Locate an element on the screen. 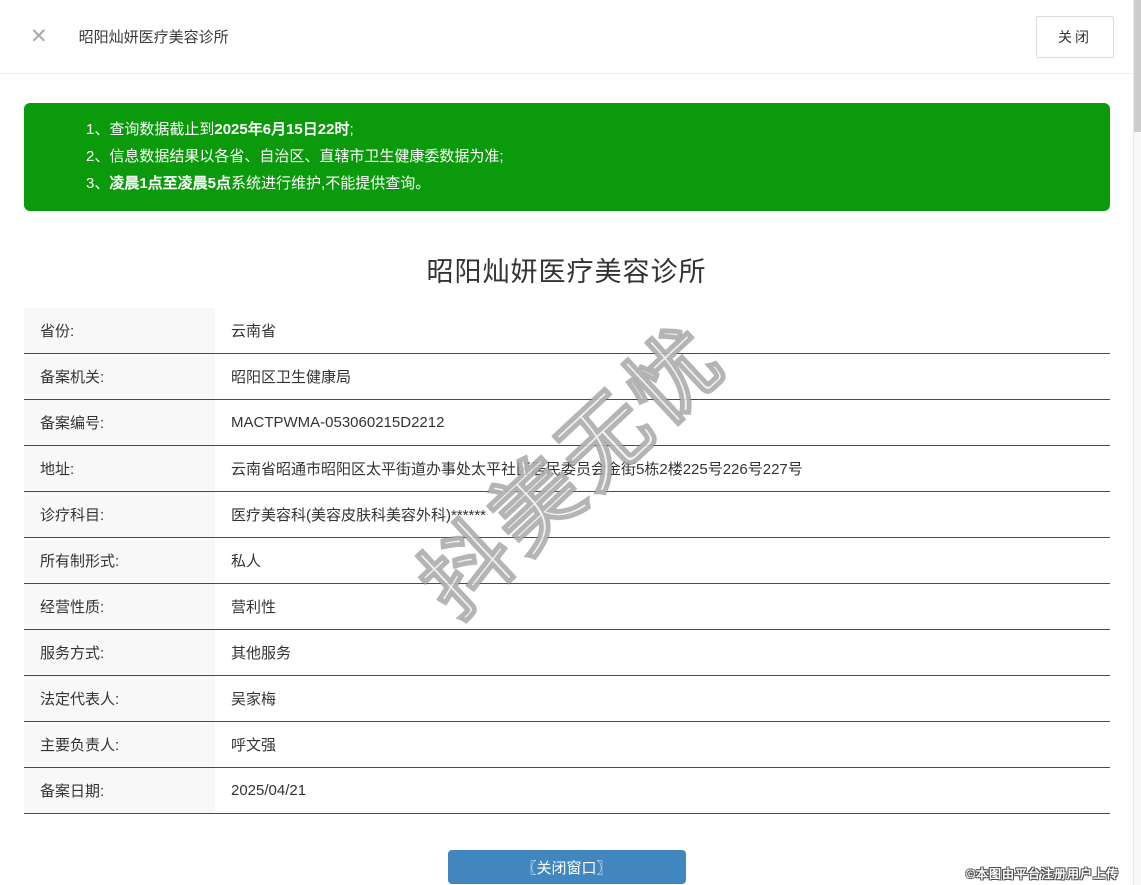  row-label: 主要负责人: is located at coordinates (119, 744).